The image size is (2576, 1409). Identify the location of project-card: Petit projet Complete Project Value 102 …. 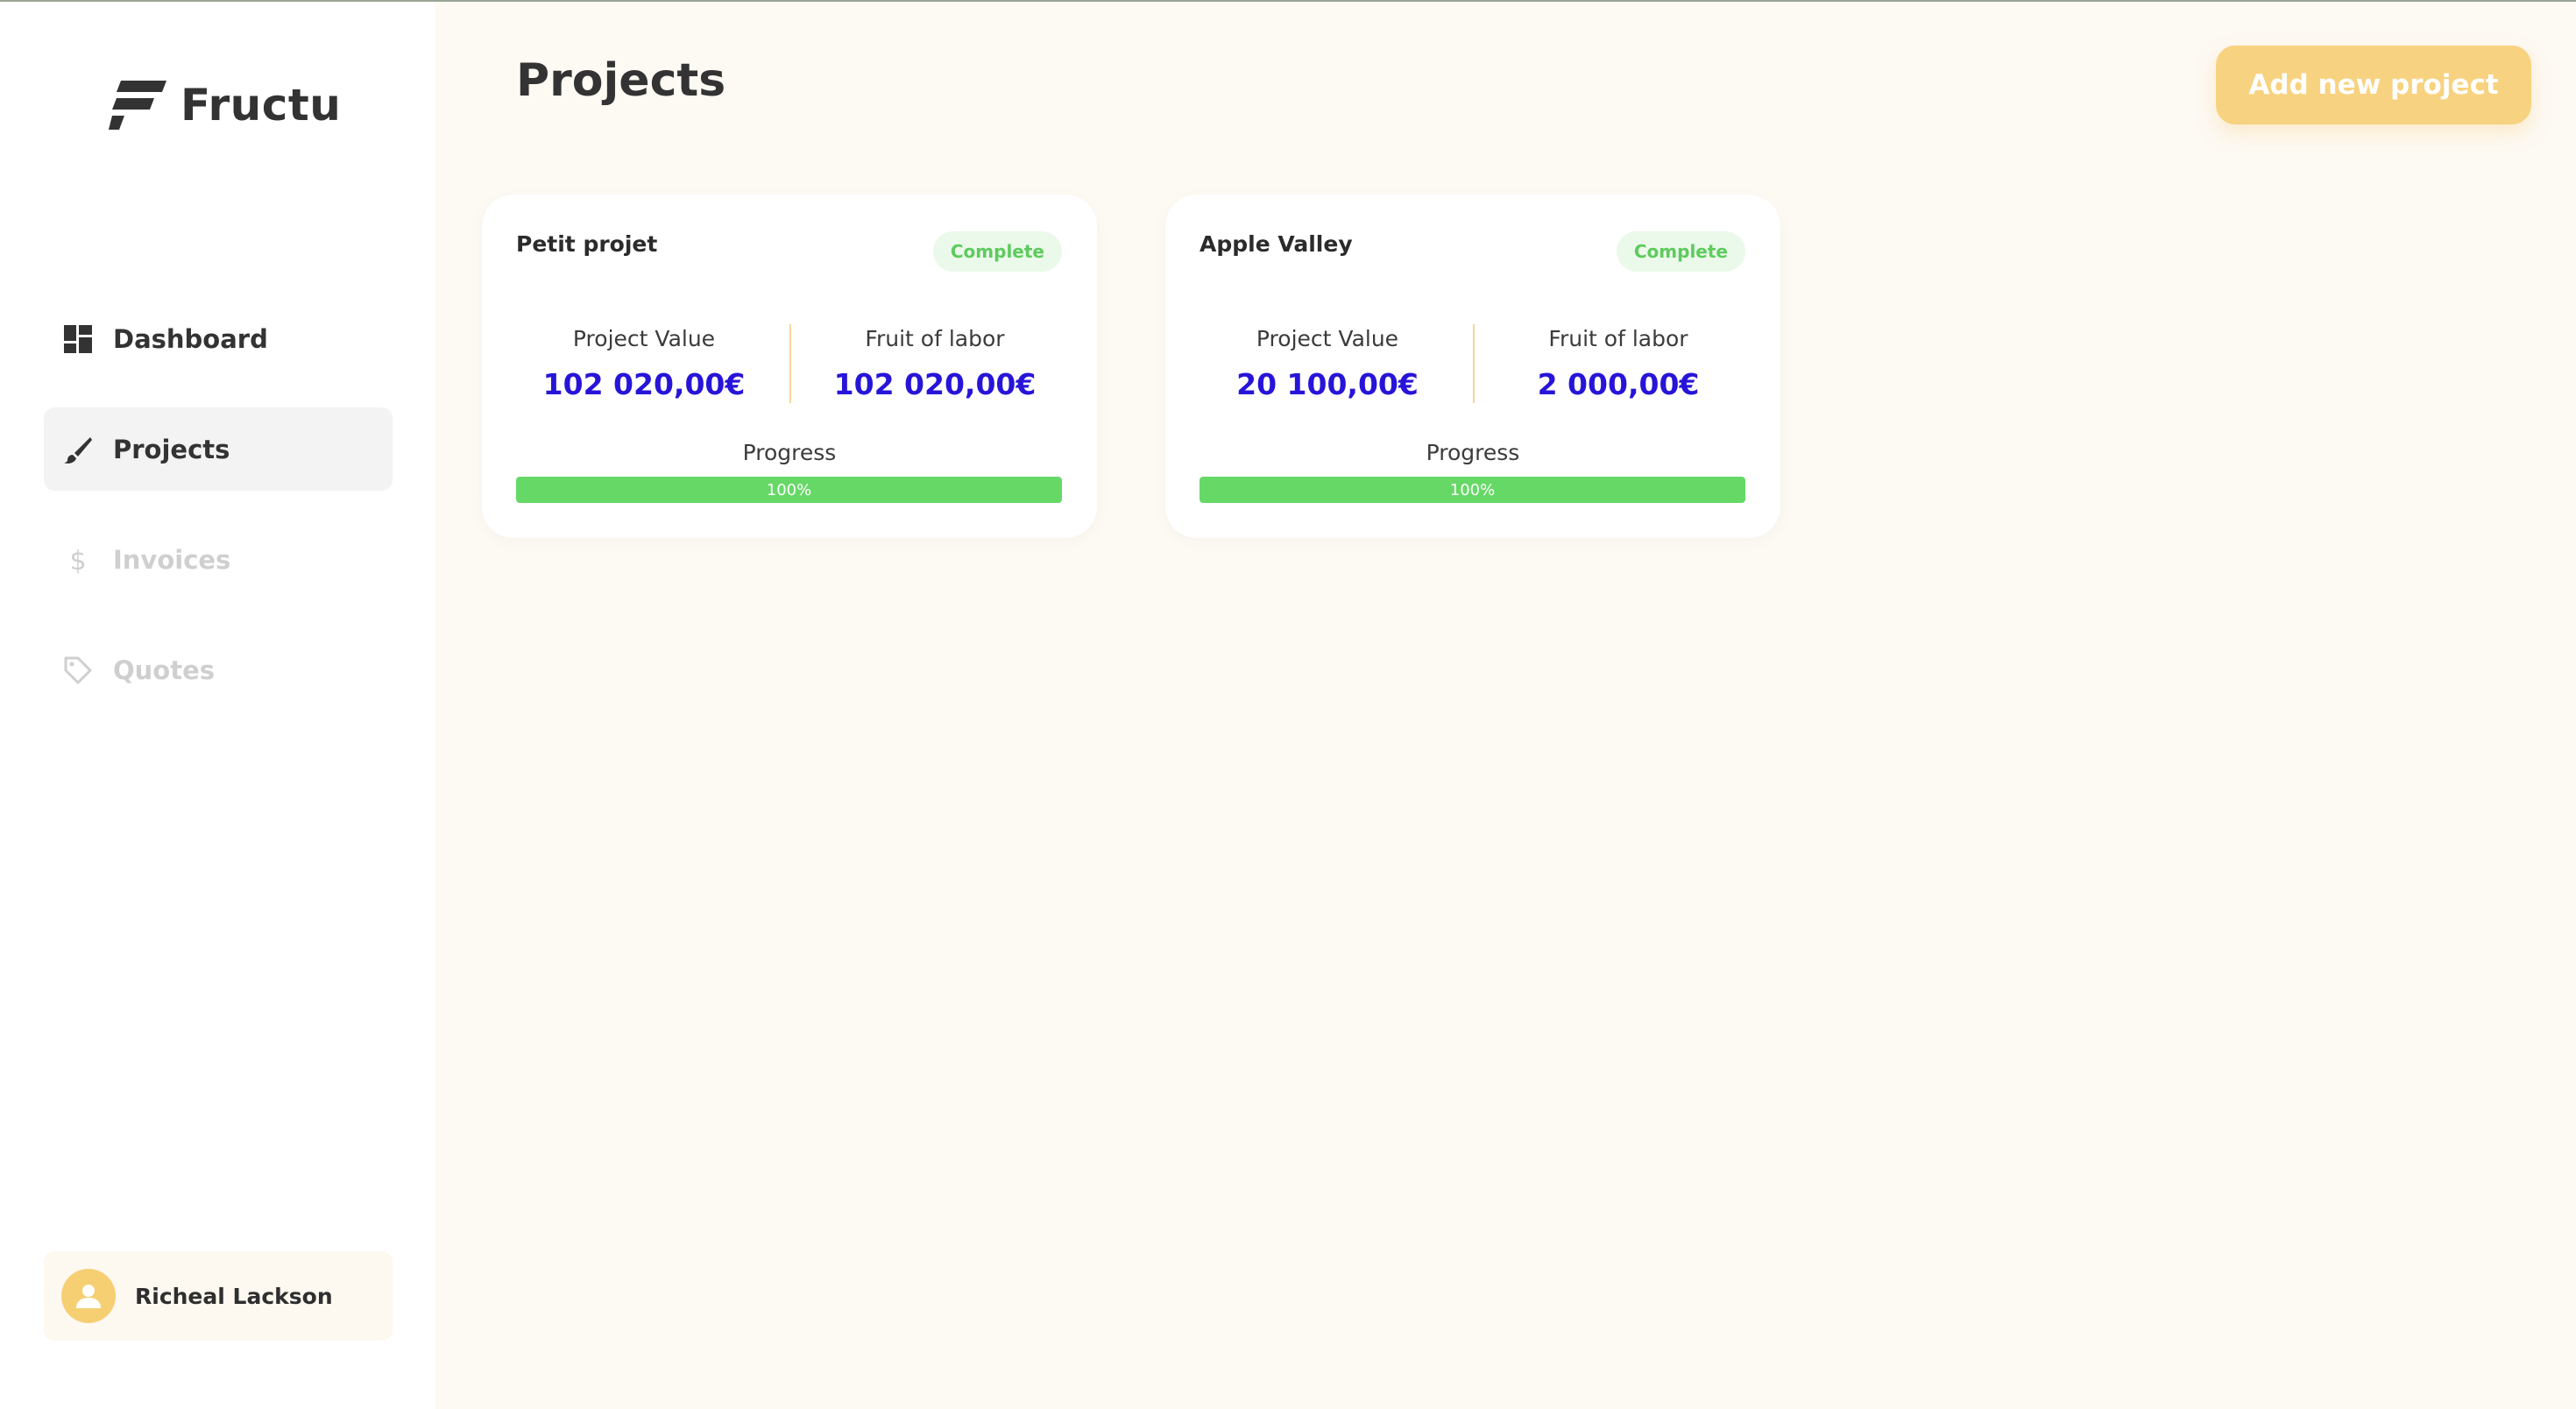
(789, 367).